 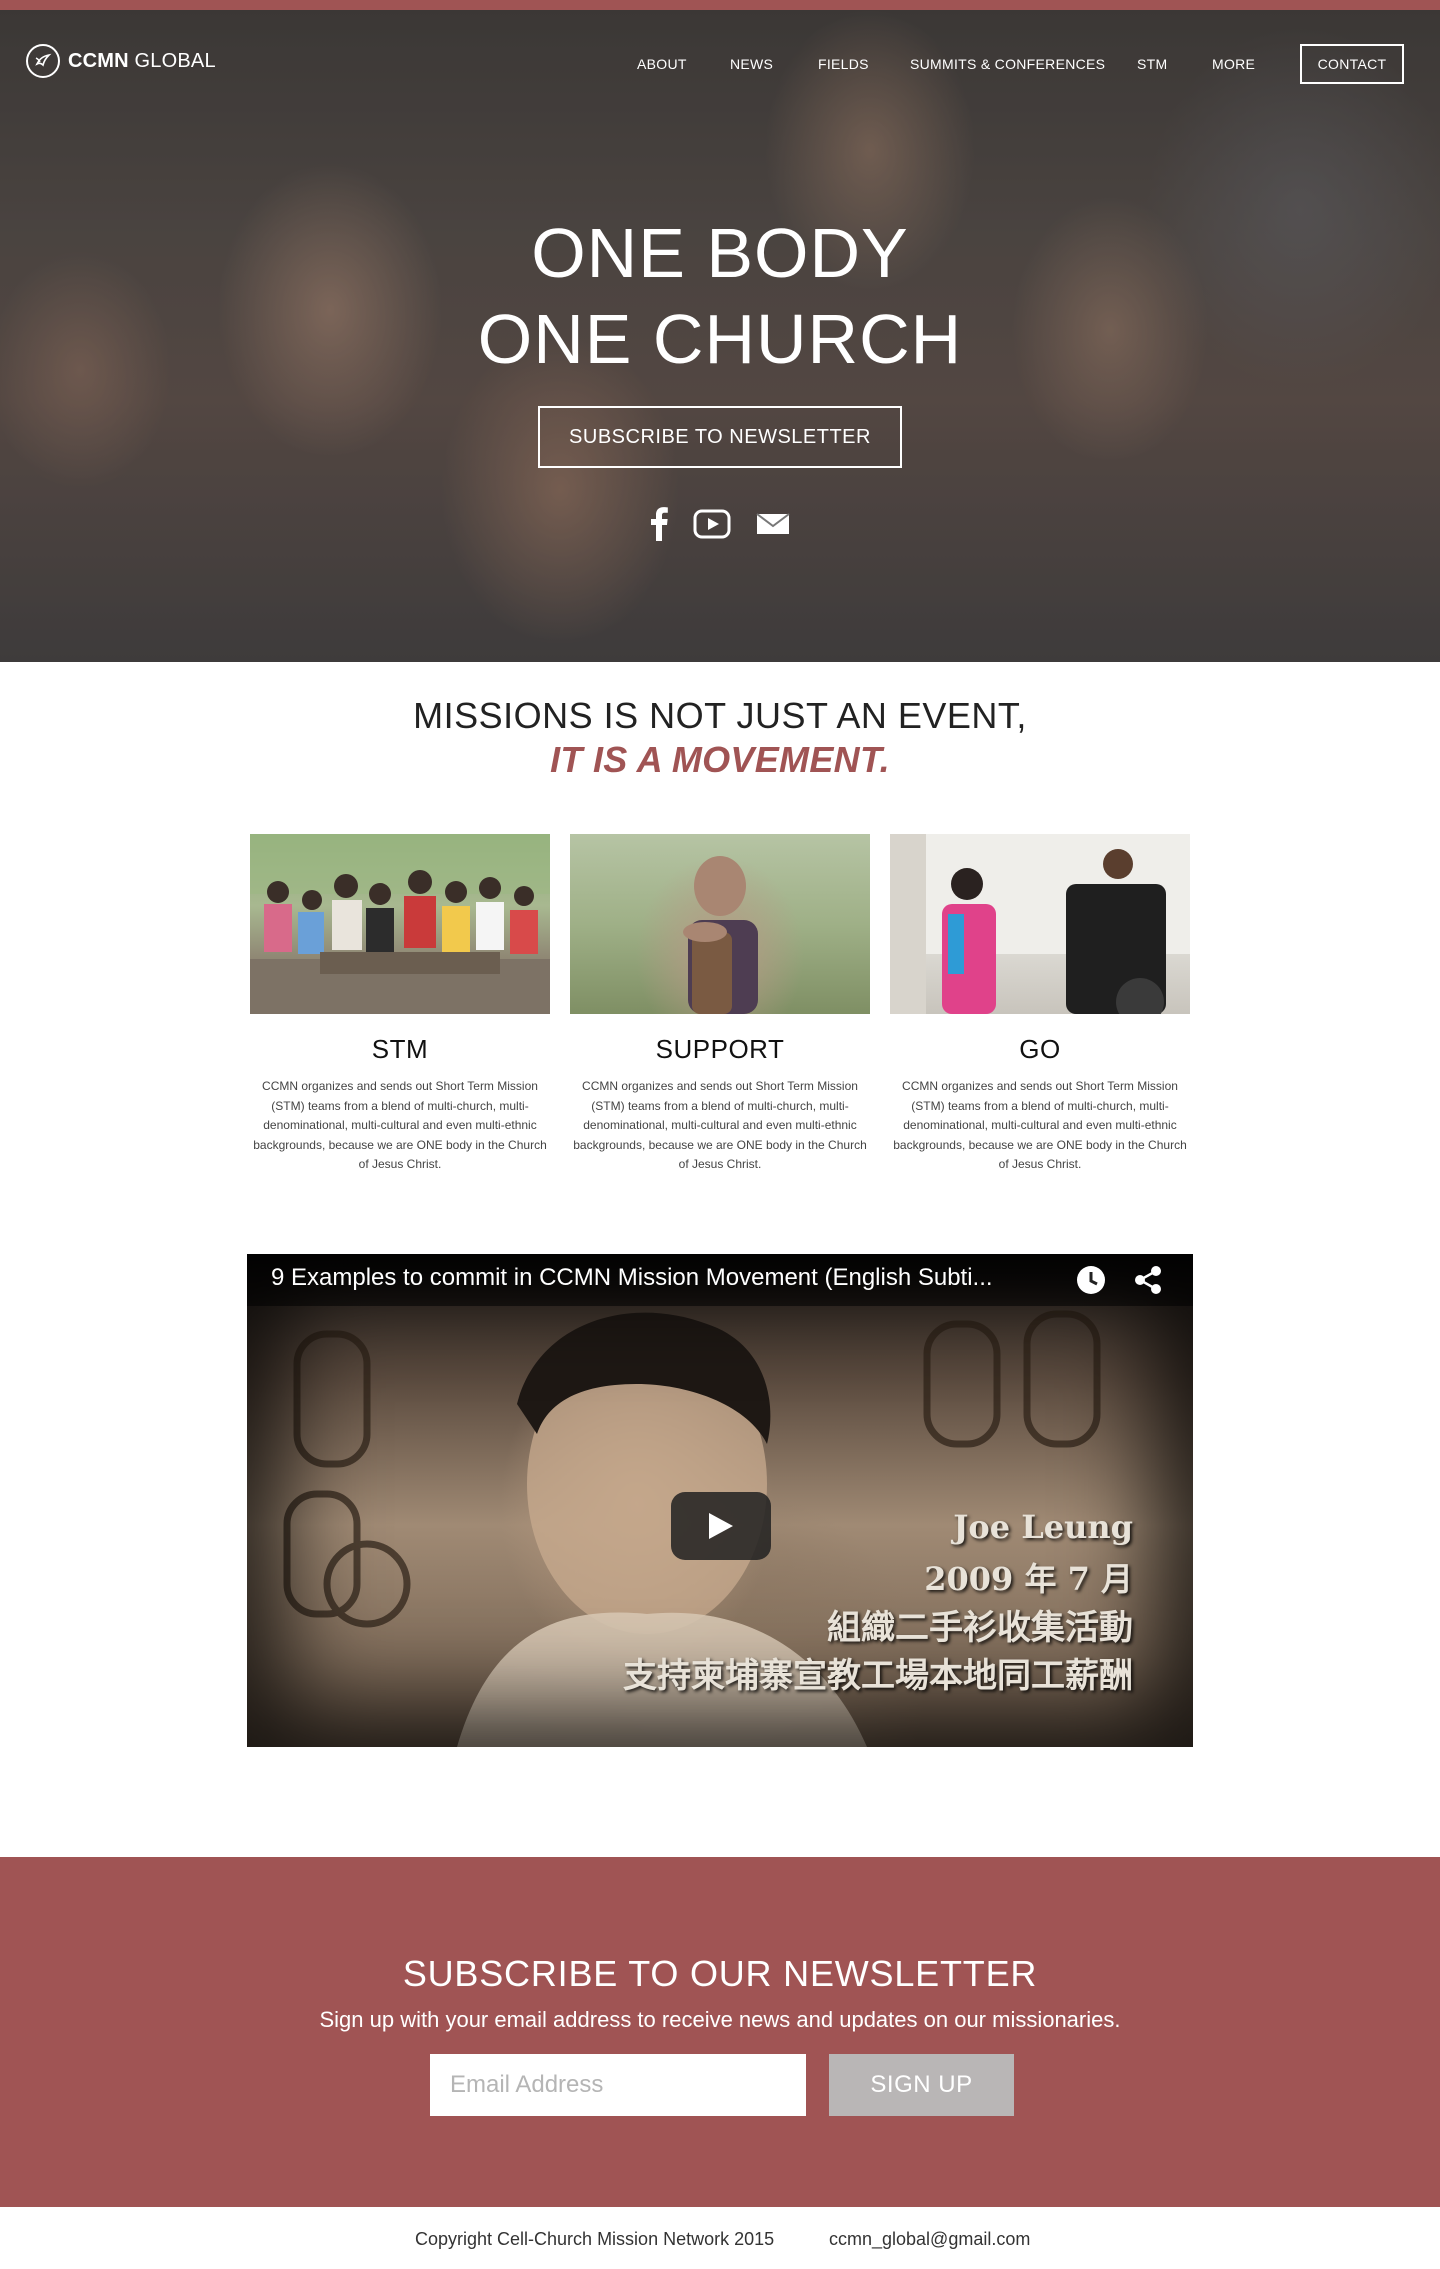 What do you see at coordinates (720, 339) in the screenshot?
I see `hero-title-line2: ONE CHURCH` at bounding box center [720, 339].